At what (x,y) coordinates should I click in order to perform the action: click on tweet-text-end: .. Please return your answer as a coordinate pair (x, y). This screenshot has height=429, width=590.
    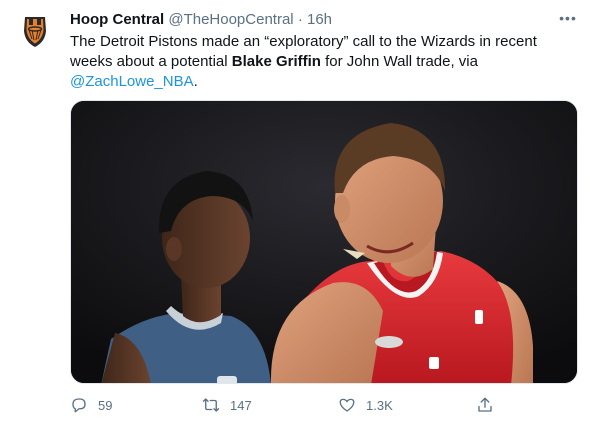
    Looking at the image, I should click on (195, 81).